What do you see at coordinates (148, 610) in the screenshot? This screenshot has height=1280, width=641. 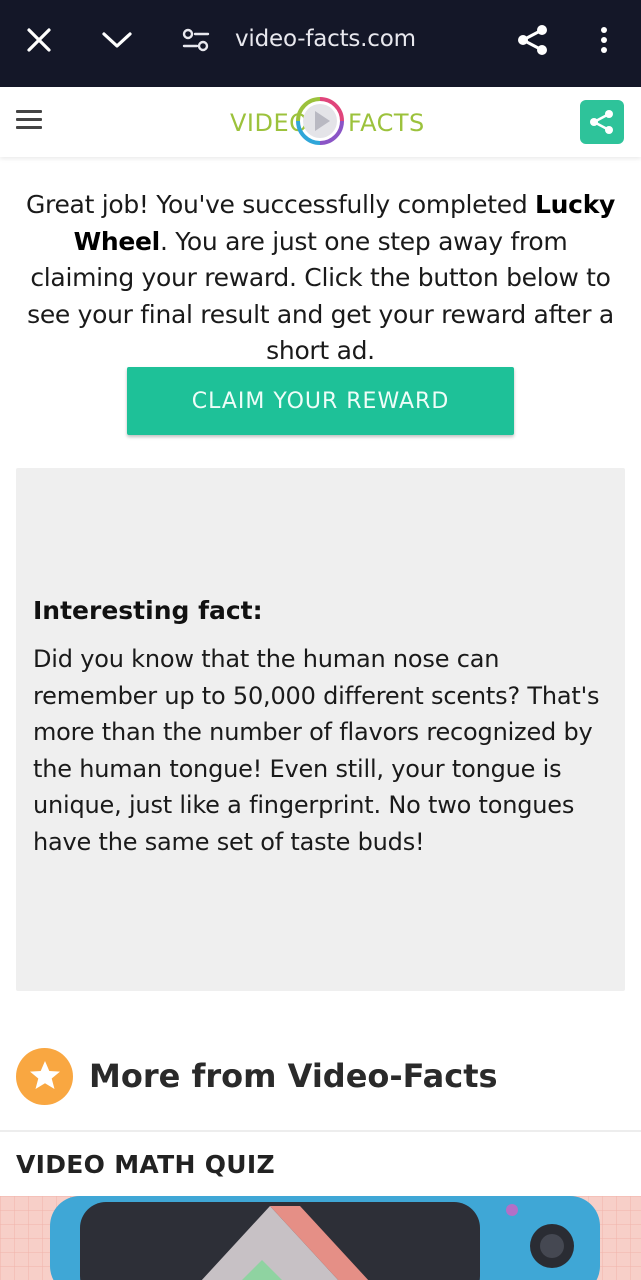 I see `fact-title: Interesting fact:` at bounding box center [148, 610].